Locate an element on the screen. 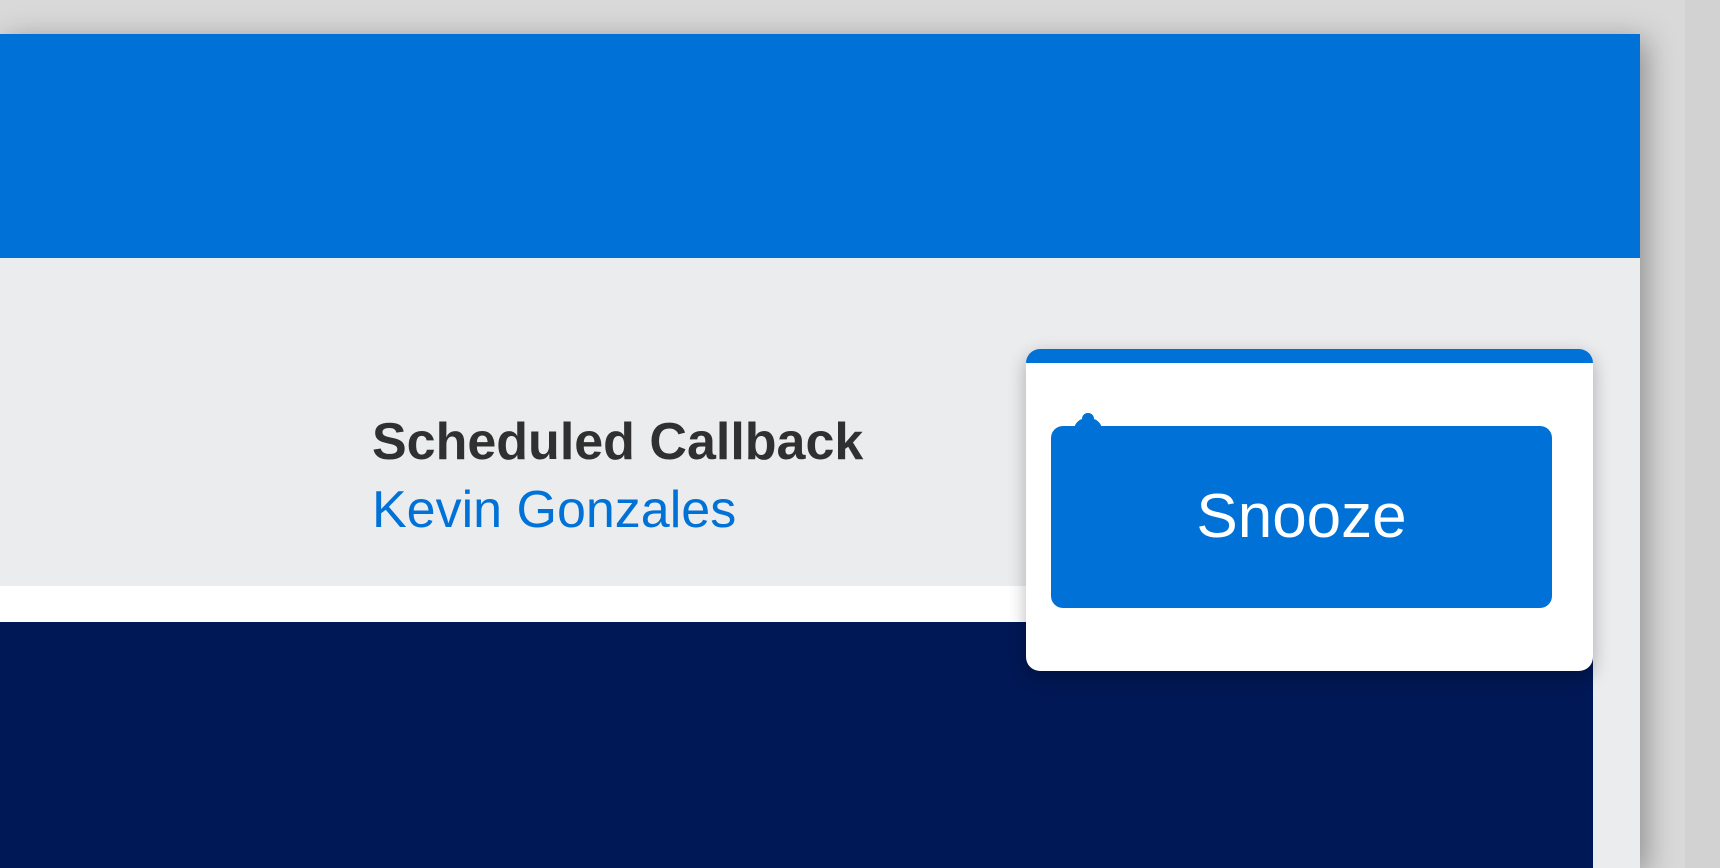 The height and width of the screenshot is (868, 1720). snooze-button: Snooze is located at coordinates (1301, 517).